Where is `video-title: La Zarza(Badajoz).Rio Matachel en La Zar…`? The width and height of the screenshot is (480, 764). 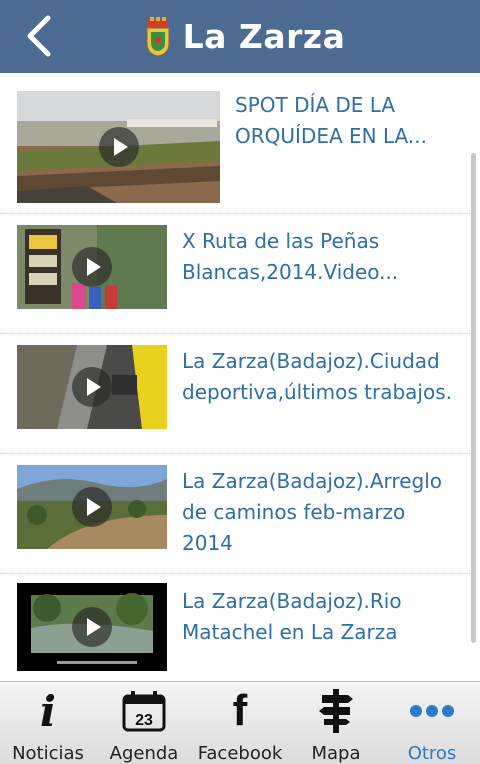
video-title: La Zarza(Badajoz).Rio Matachel en La Zar… is located at coordinates (292, 616).